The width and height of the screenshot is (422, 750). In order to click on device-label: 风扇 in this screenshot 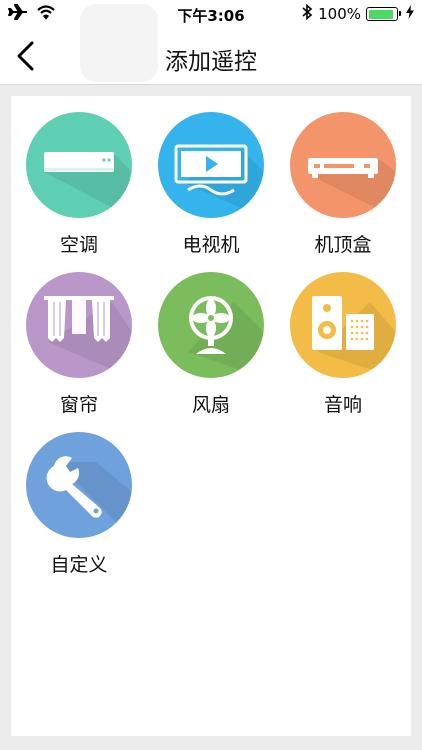, I will do `click(210, 405)`.